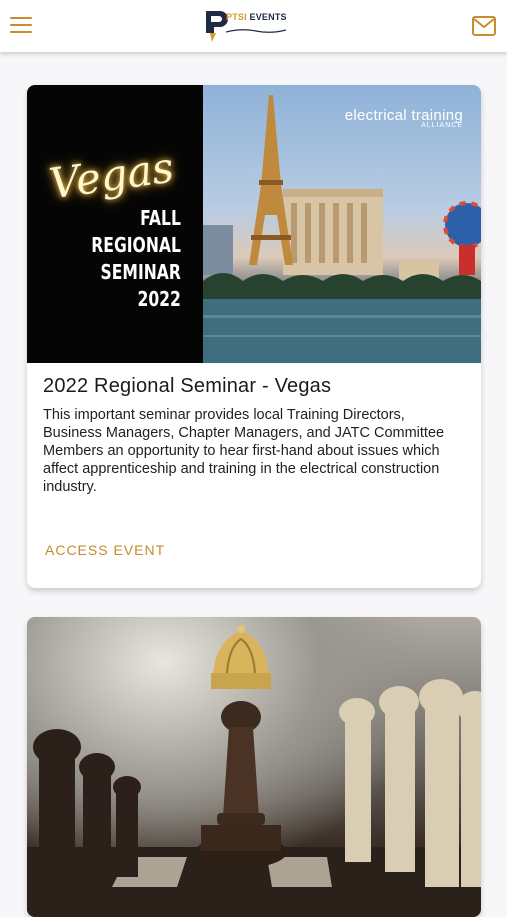 This screenshot has width=507, height=917. What do you see at coordinates (111, 175) in the screenshot?
I see `event-image-script: Vegas` at bounding box center [111, 175].